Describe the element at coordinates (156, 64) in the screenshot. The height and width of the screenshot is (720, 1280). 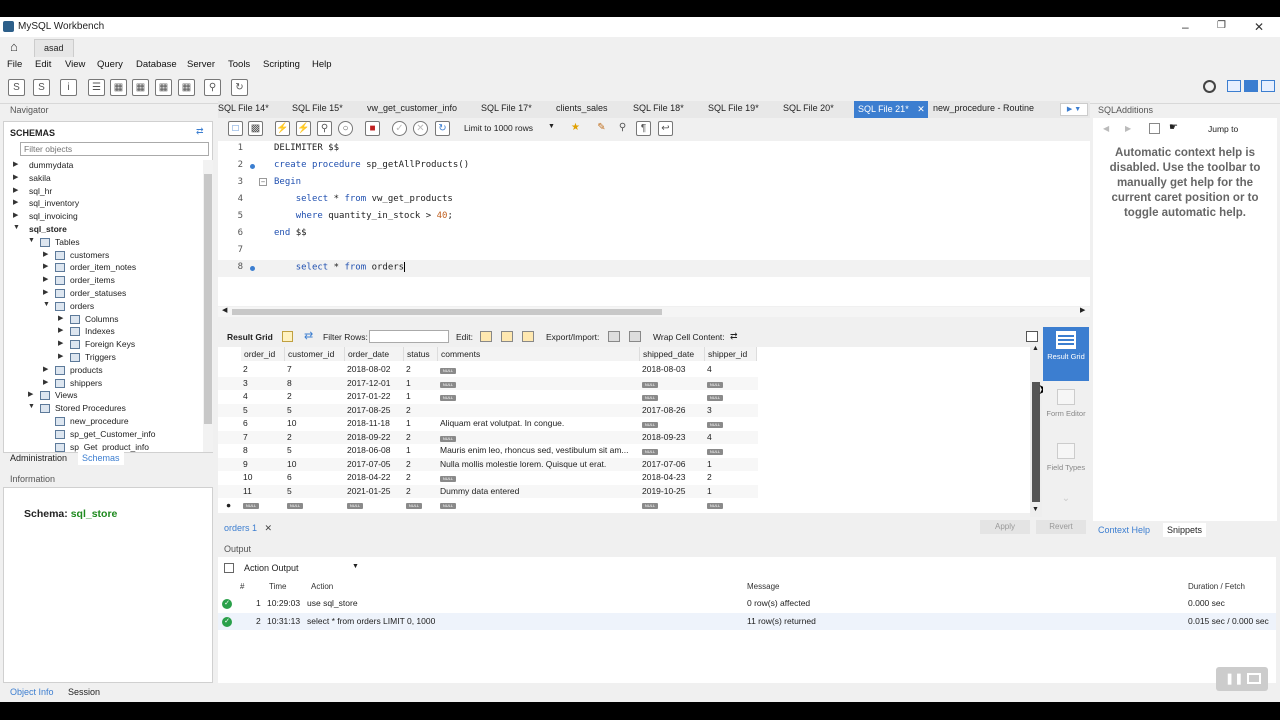
I see `menu-database: Database` at that location.